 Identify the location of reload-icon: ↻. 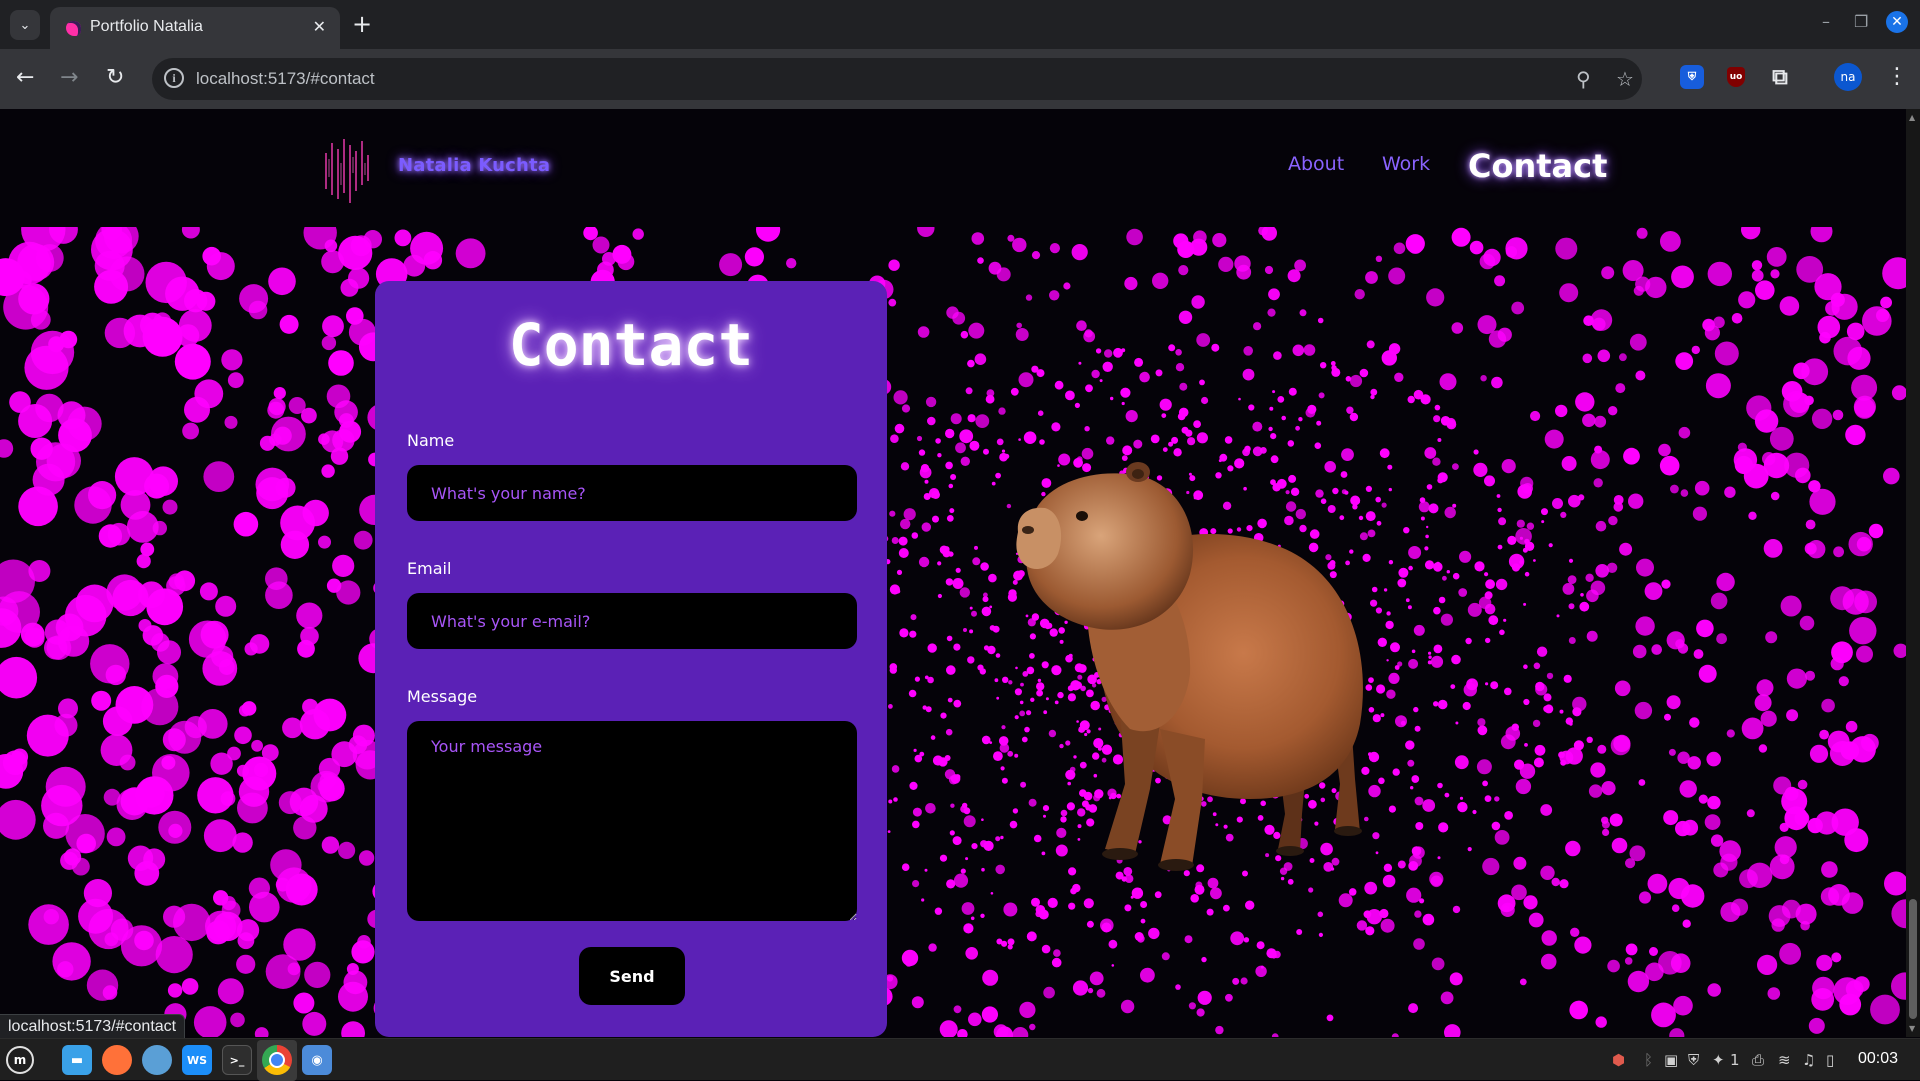
(115, 78).